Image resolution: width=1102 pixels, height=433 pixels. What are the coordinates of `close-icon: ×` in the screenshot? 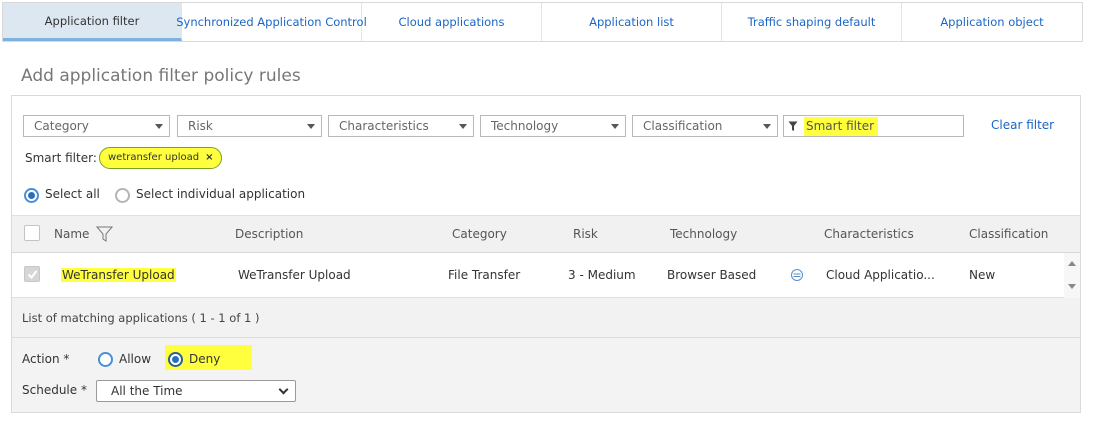 It's located at (209, 157).